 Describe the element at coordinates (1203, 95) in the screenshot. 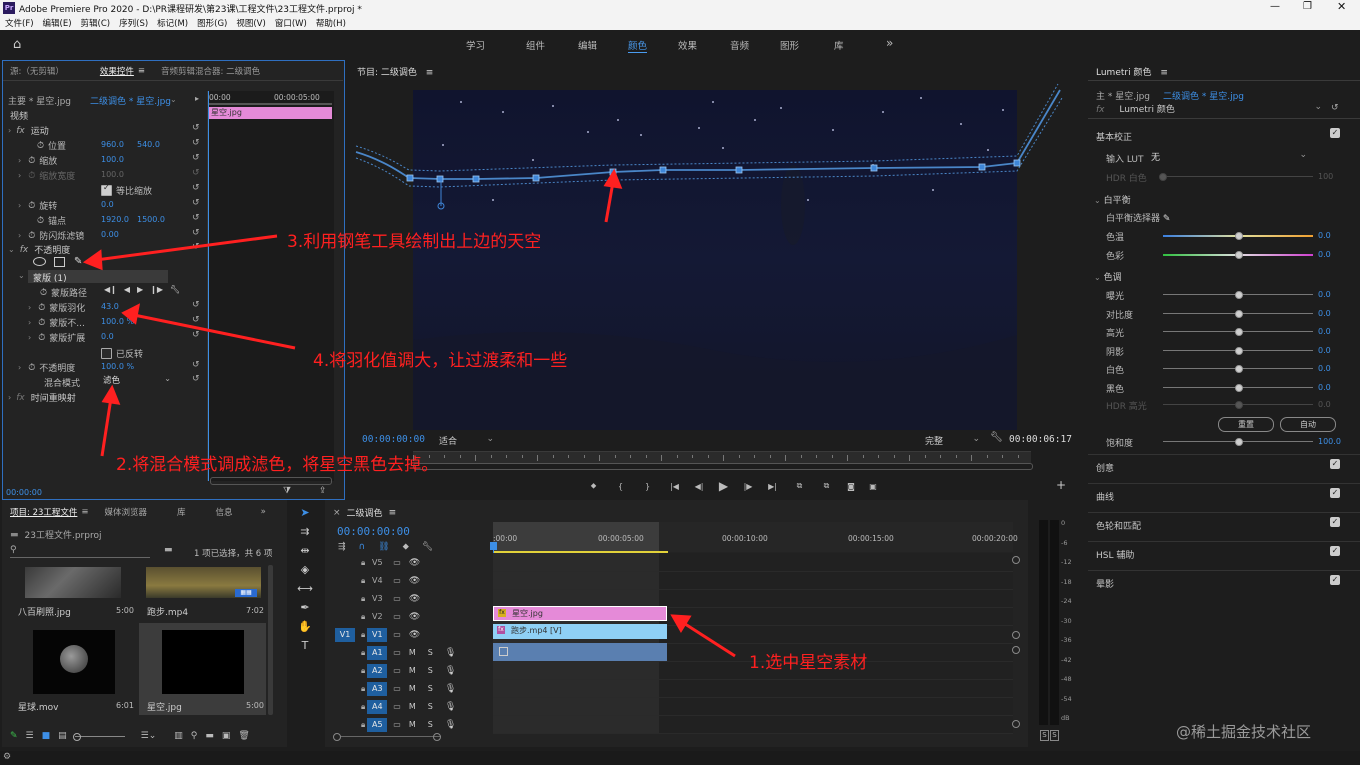

I see `lumetri-clip-label: 二级调色 * 星空.jpg` at that location.